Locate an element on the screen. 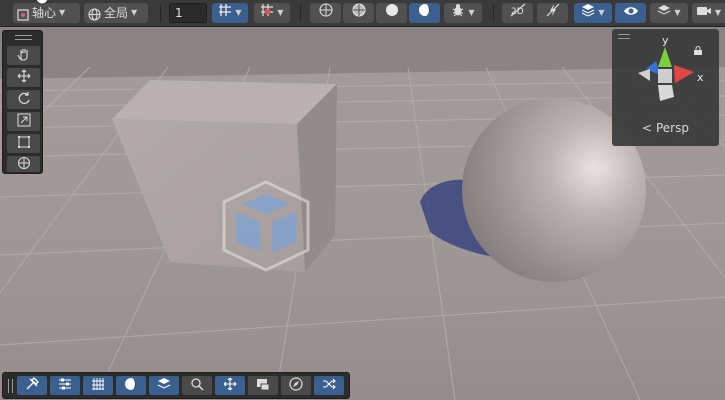  lit-sphere-icon is located at coordinates (131, 385).